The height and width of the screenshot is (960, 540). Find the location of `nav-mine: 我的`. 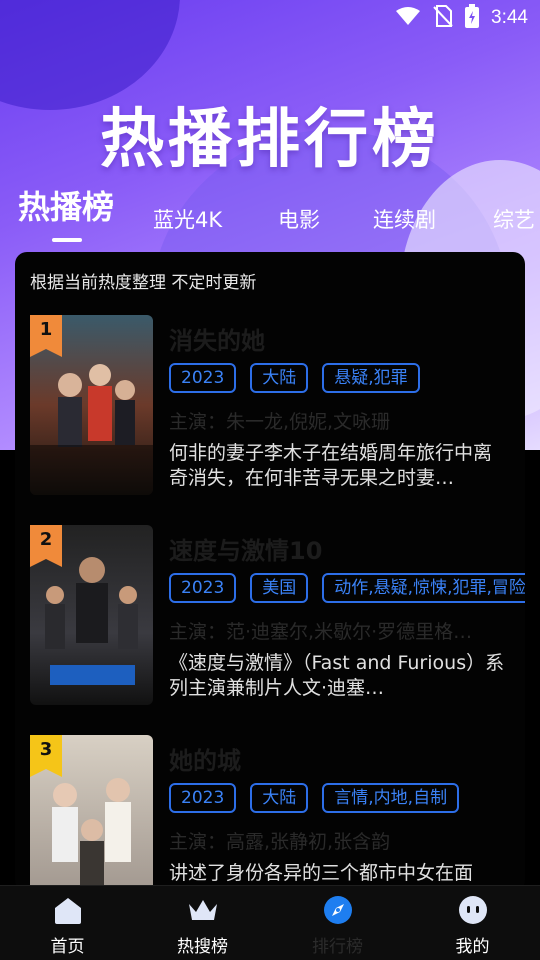

nav-mine: 我的 is located at coordinates (472, 925).